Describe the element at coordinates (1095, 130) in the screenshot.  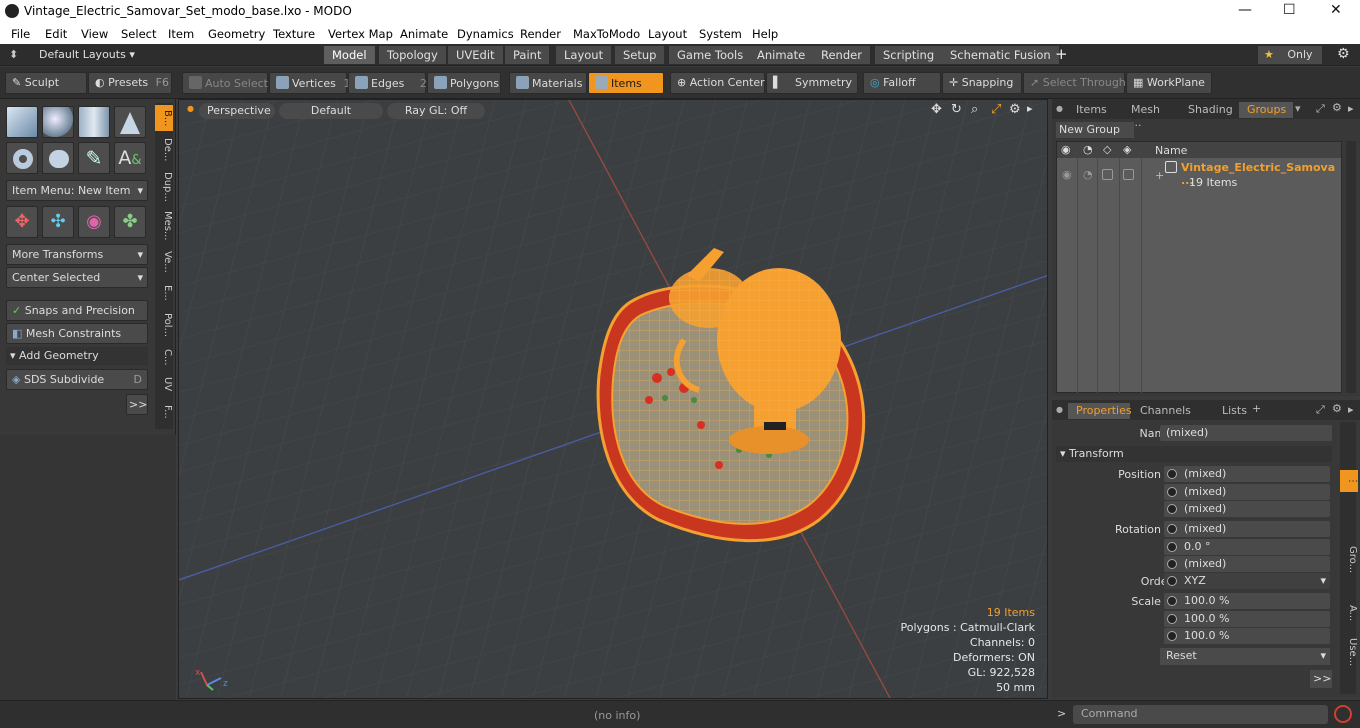
I see `new-group-button: New Group` at that location.